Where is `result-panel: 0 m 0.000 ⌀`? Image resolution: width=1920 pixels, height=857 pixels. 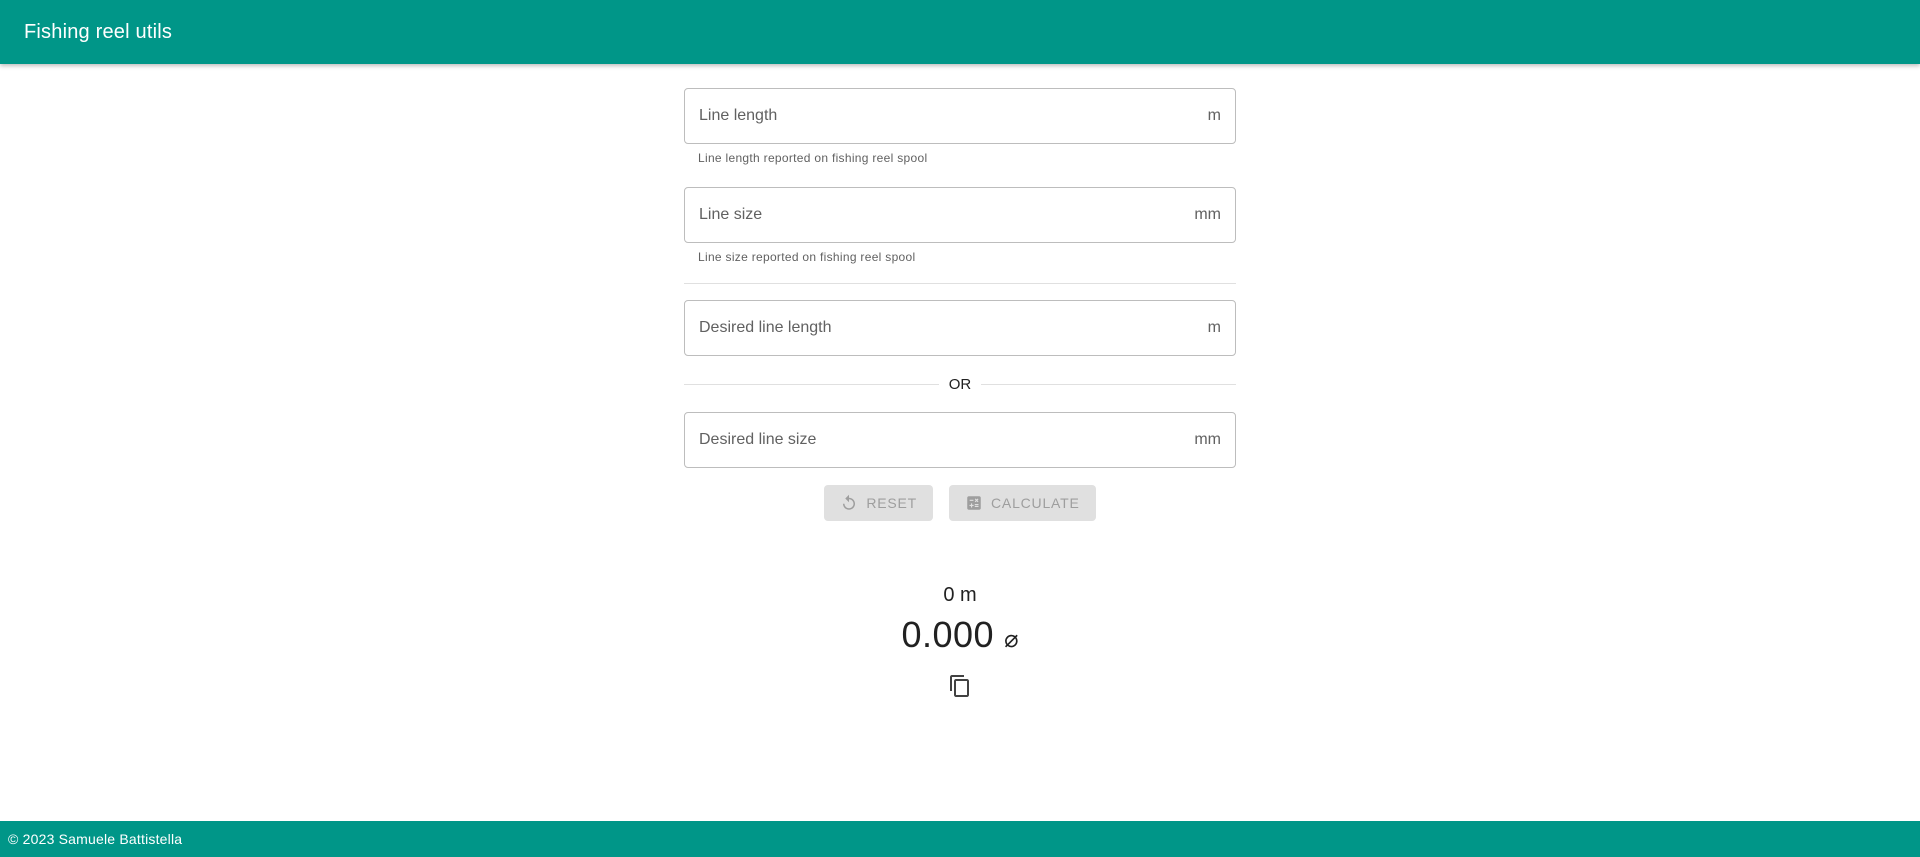
result-panel: 0 m 0.000 ⌀ is located at coordinates (960, 620).